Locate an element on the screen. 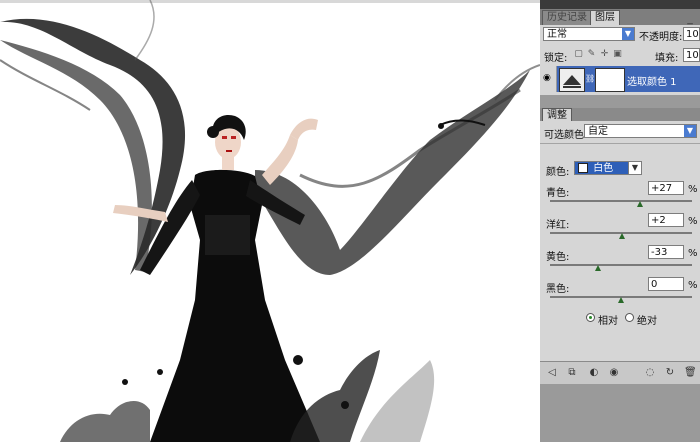  visibility-icon: ◉ is located at coordinates (614, 373).